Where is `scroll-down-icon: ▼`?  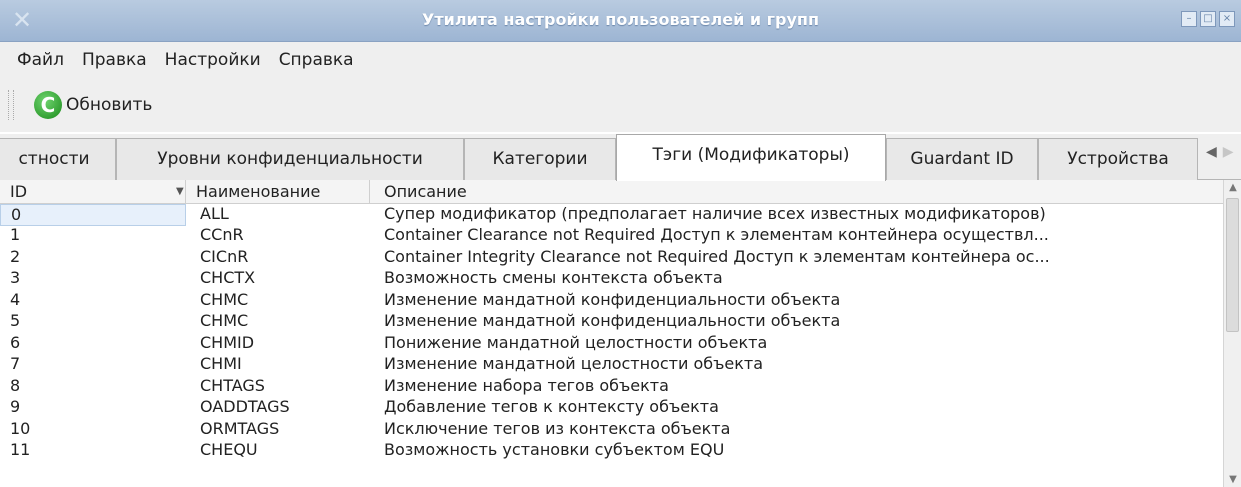
scroll-down-icon: ▼ is located at coordinates (1232, 479).